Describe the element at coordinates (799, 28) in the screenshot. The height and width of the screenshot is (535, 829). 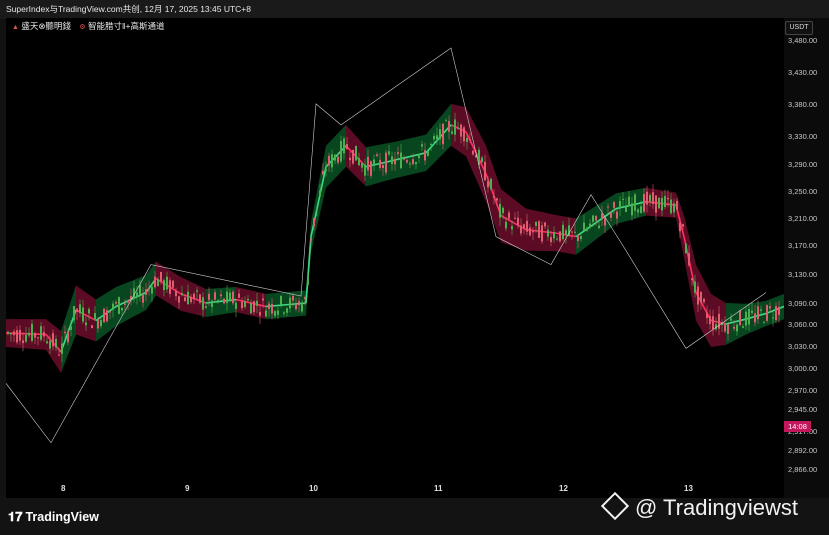
I see `currency-label: USDT` at that location.